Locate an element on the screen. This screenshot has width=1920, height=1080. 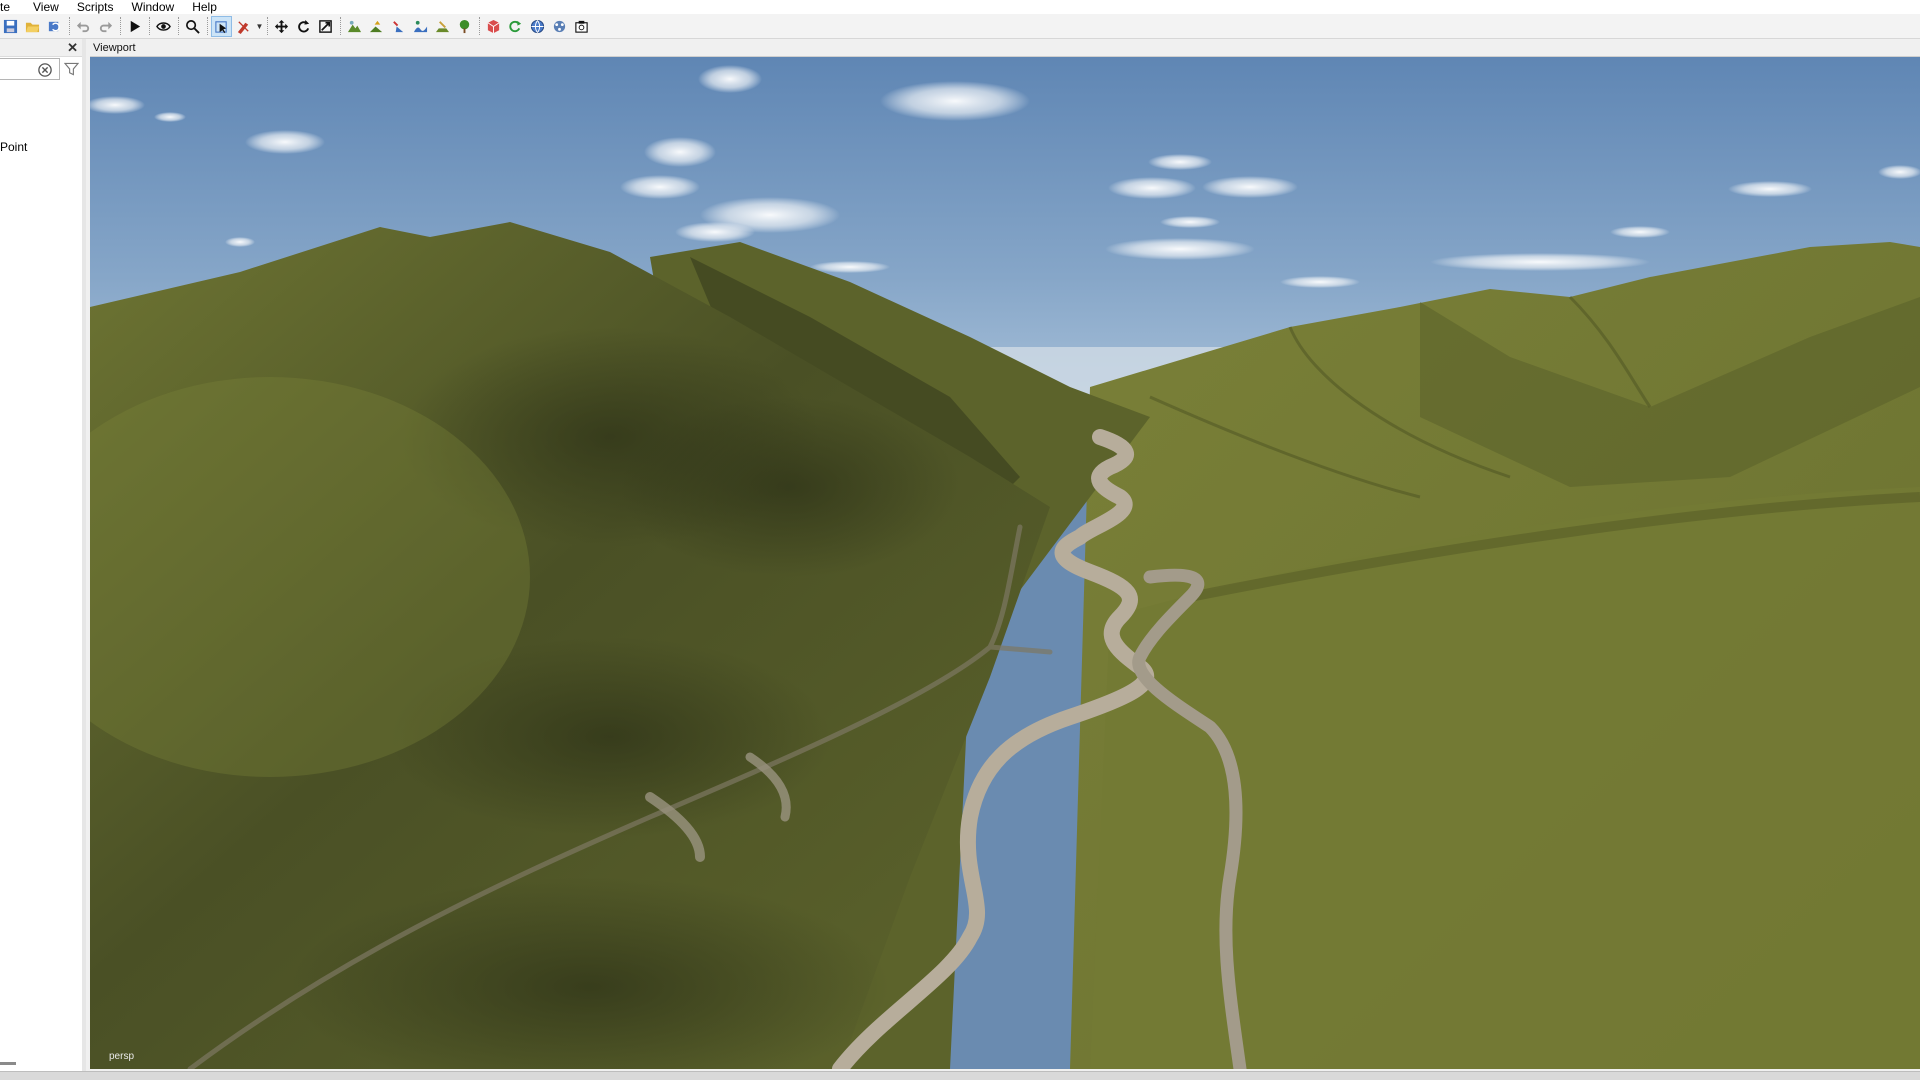
render-button is located at coordinates (493, 26).